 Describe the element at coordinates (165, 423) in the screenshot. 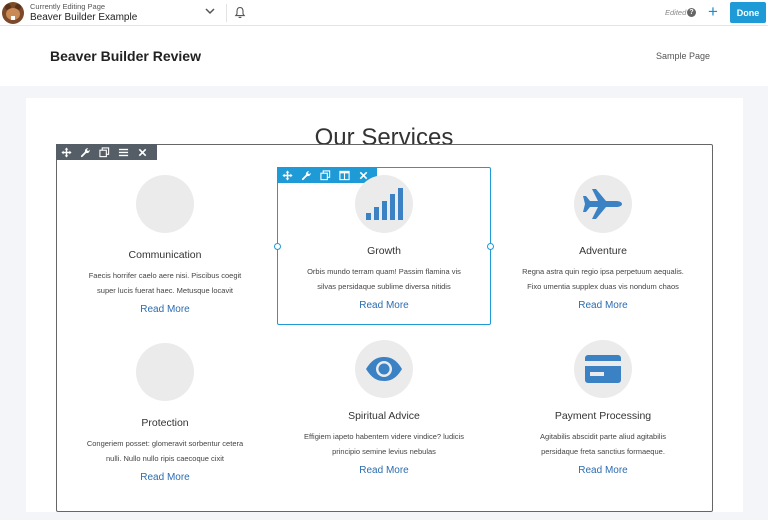

I see `module-title: Protection` at that location.